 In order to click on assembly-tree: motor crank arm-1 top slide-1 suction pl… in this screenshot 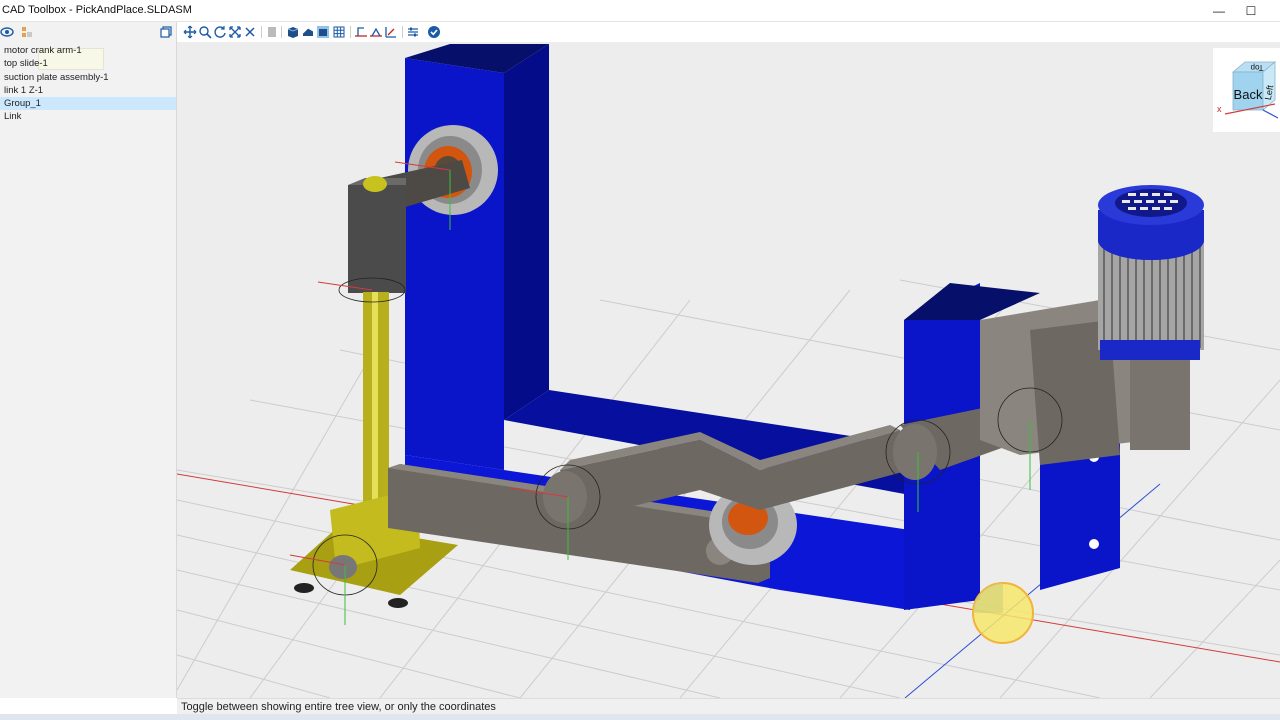, I will do `click(88, 84)`.